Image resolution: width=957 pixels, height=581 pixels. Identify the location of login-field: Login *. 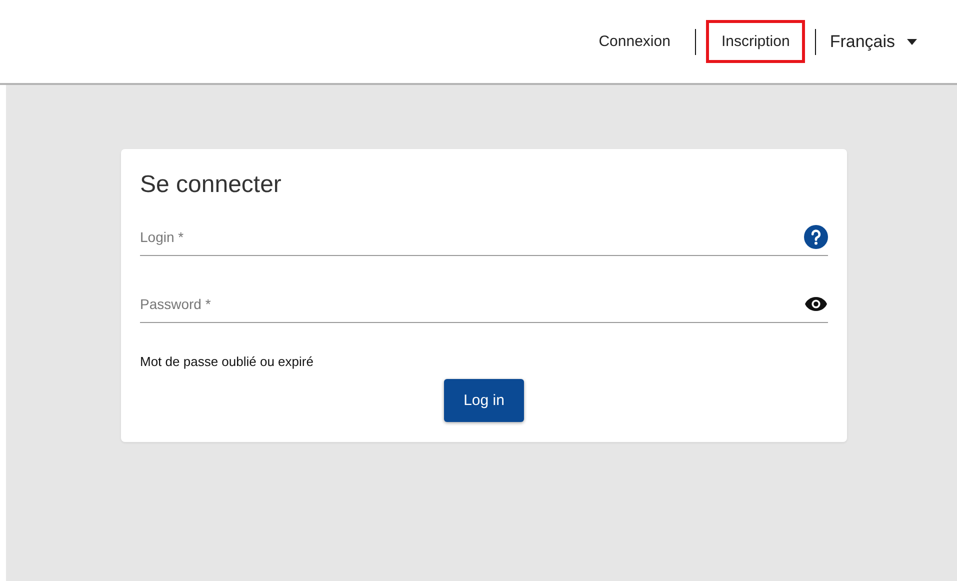
(472, 237).